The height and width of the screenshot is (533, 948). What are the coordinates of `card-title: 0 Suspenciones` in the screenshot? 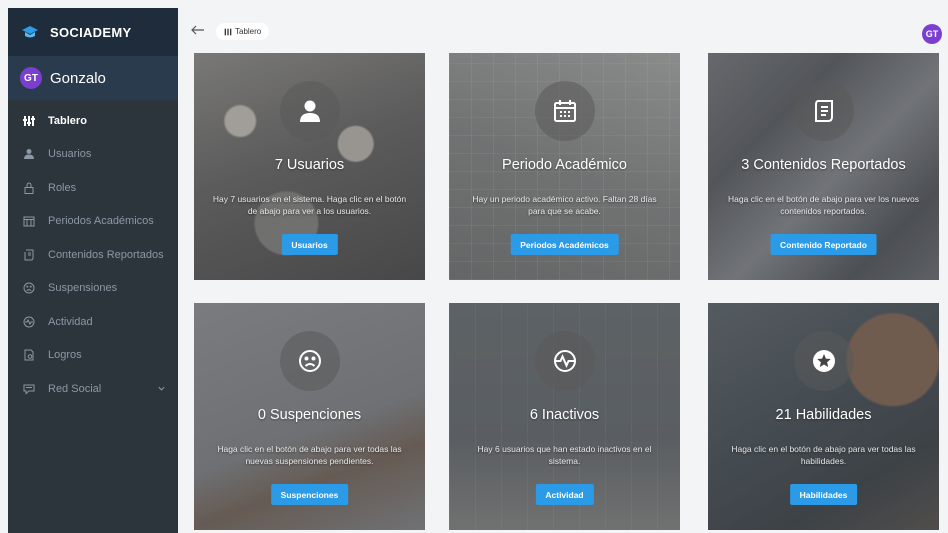 It's located at (309, 415).